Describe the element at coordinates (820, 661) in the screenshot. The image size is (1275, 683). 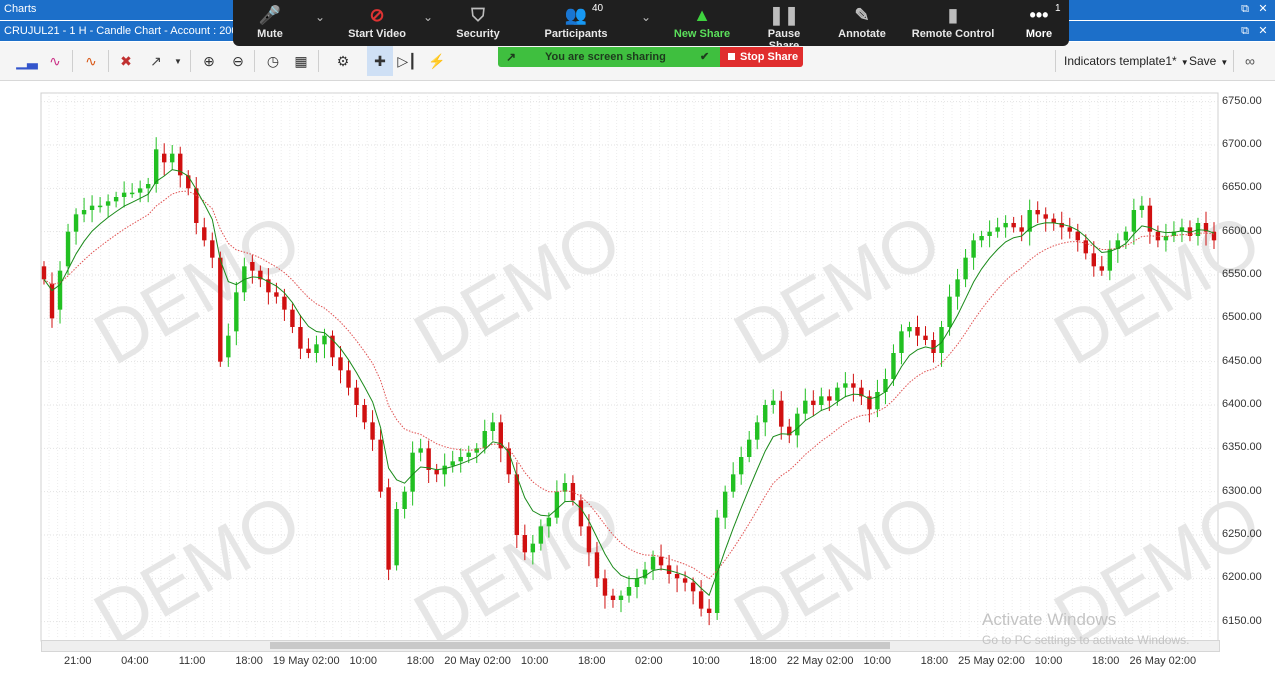
I see `x-tick-label: 22 May 02:00` at that location.